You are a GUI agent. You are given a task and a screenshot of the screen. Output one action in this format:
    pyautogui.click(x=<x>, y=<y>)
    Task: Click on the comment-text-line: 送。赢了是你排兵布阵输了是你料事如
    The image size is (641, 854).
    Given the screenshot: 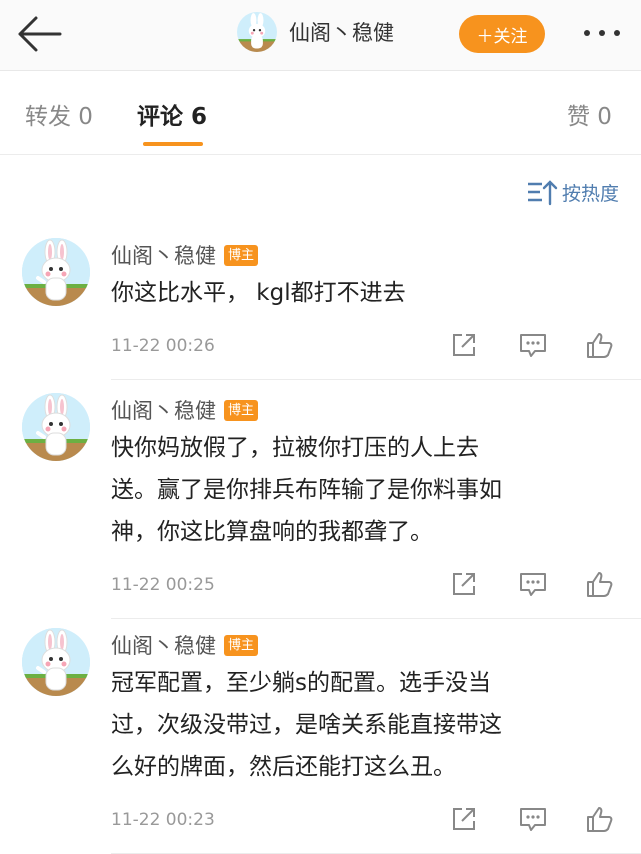 What is the action you would take?
    pyautogui.click(x=306, y=490)
    